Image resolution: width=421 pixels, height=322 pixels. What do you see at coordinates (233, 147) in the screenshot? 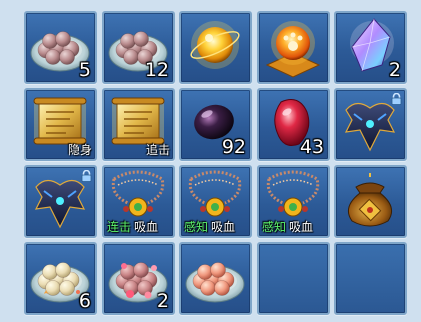
I see `item-quantity: 92` at bounding box center [233, 147].